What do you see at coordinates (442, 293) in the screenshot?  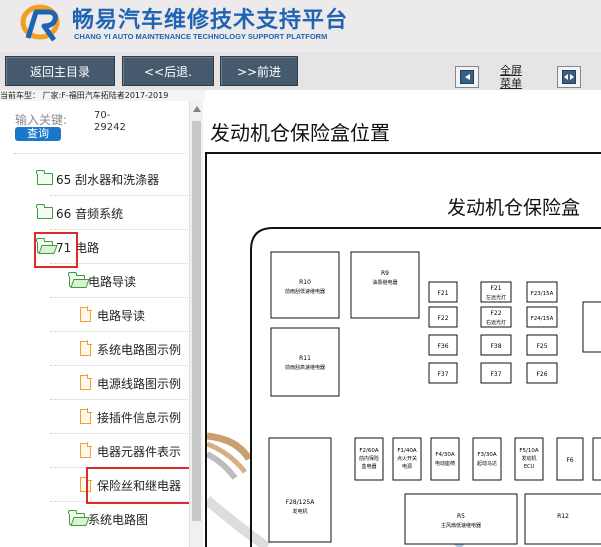 I see `fuse-f21-a-label: F21` at bounding box center [442, 293].